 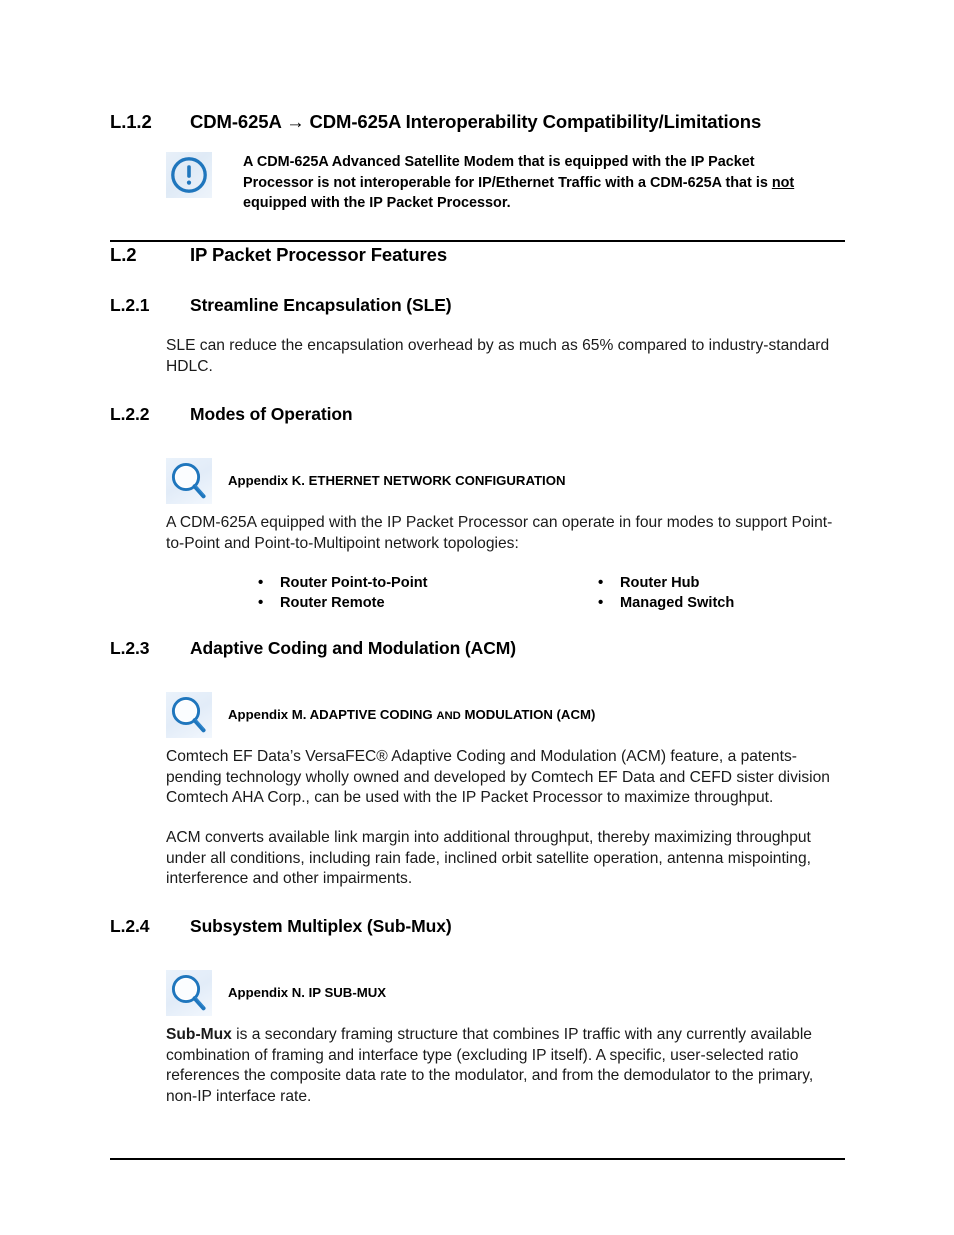 I want to click on list-item-label: Router Point-to-Point, so click(x=354, y=583).